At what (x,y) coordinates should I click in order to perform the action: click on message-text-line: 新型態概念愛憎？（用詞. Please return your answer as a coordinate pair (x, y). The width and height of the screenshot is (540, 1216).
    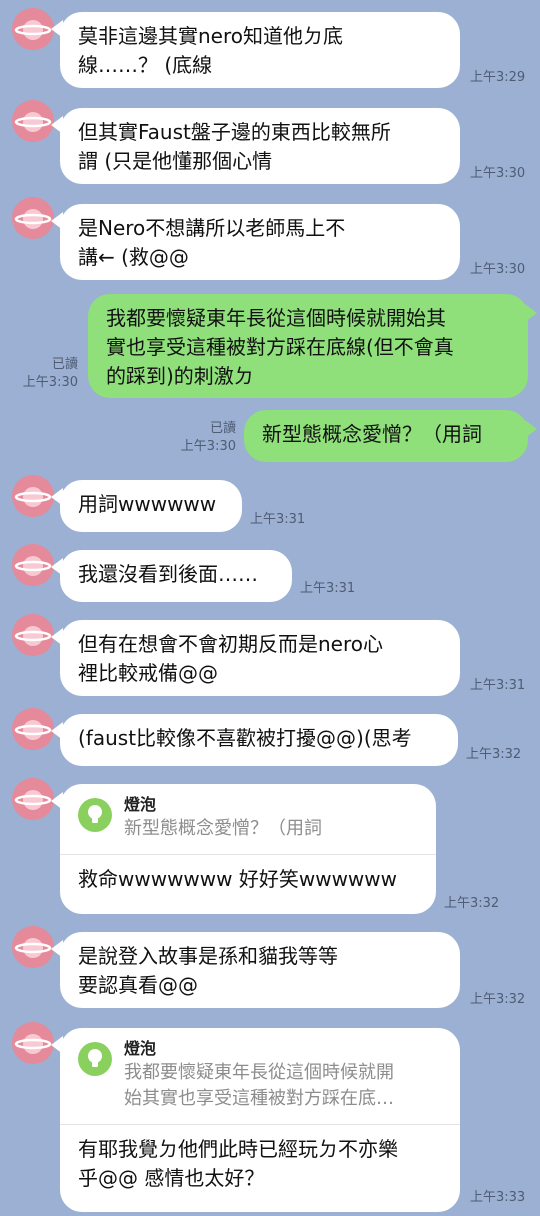
    Looking at the image, I should click on (372, 434).